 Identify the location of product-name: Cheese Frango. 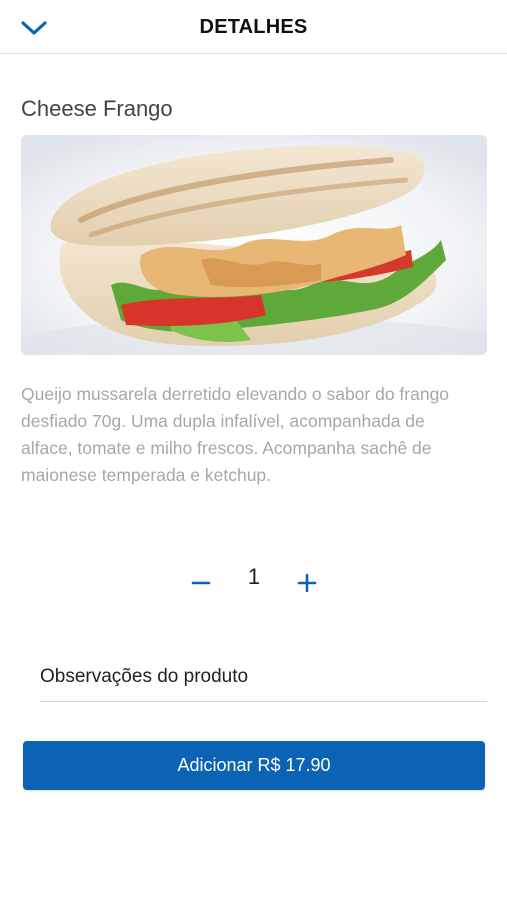
(97, 108).